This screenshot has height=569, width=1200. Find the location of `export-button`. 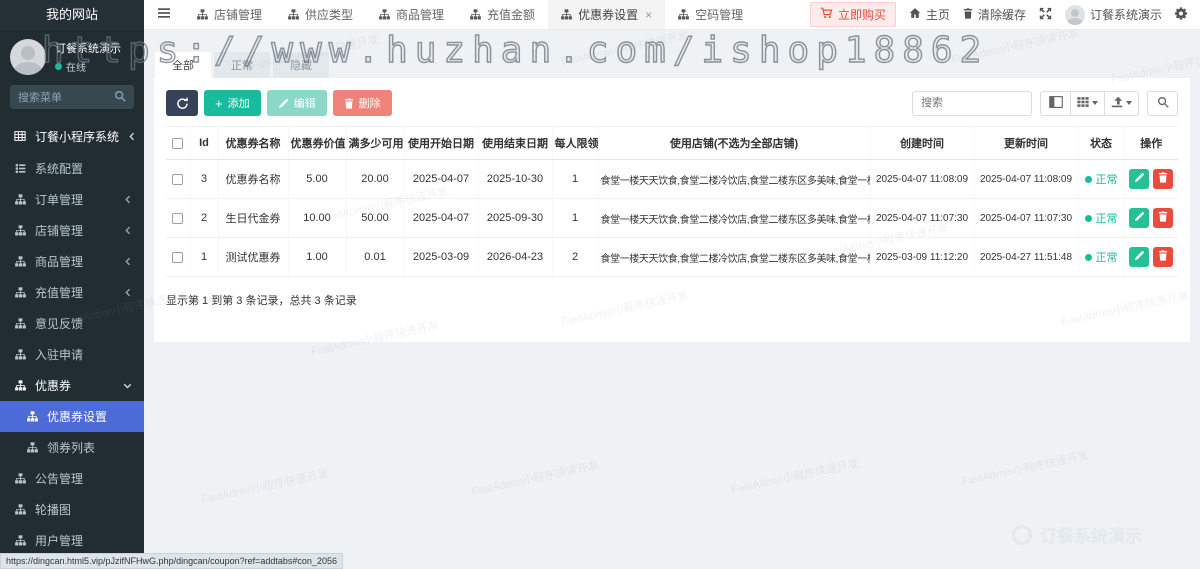

export-button is located at coordinates (1122, 103).